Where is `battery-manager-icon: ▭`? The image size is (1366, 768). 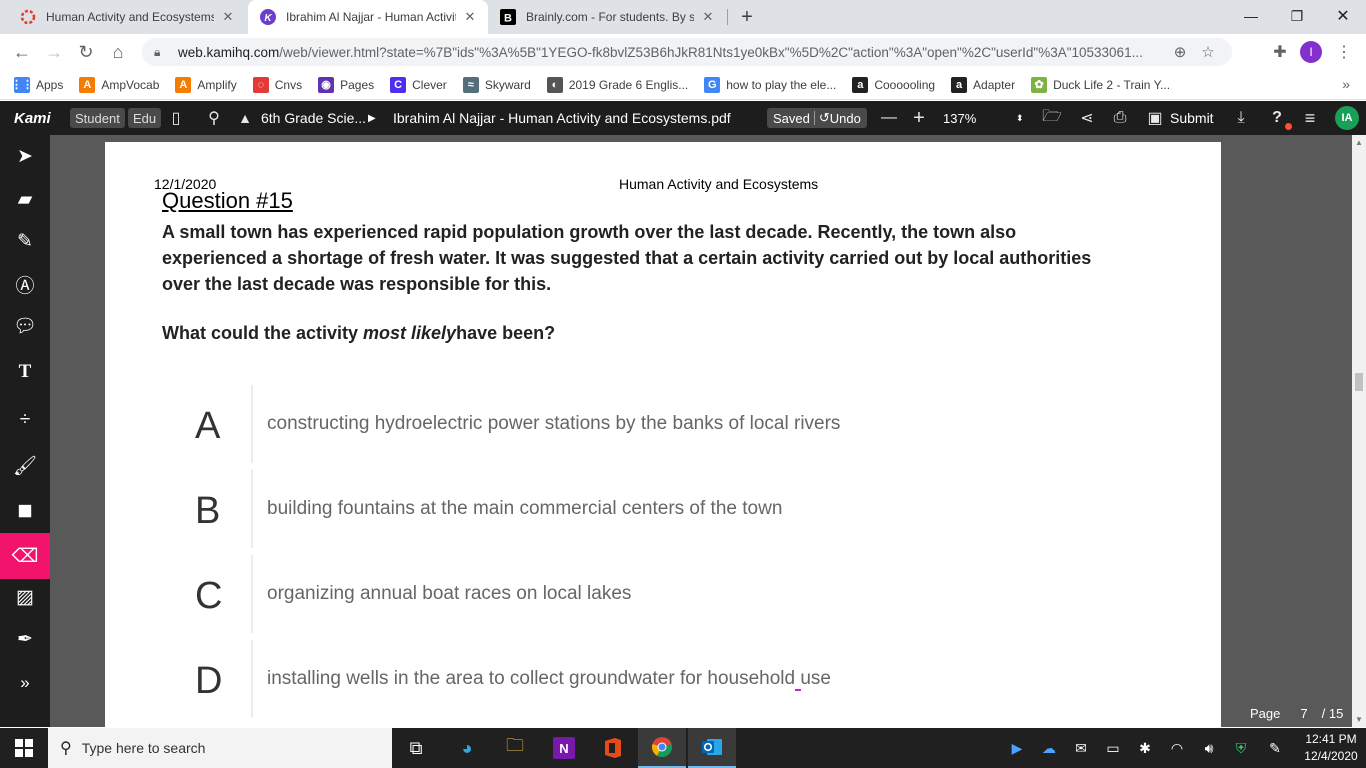 battery-manager-icon: ▭ is located at coordinates (1113, 748).